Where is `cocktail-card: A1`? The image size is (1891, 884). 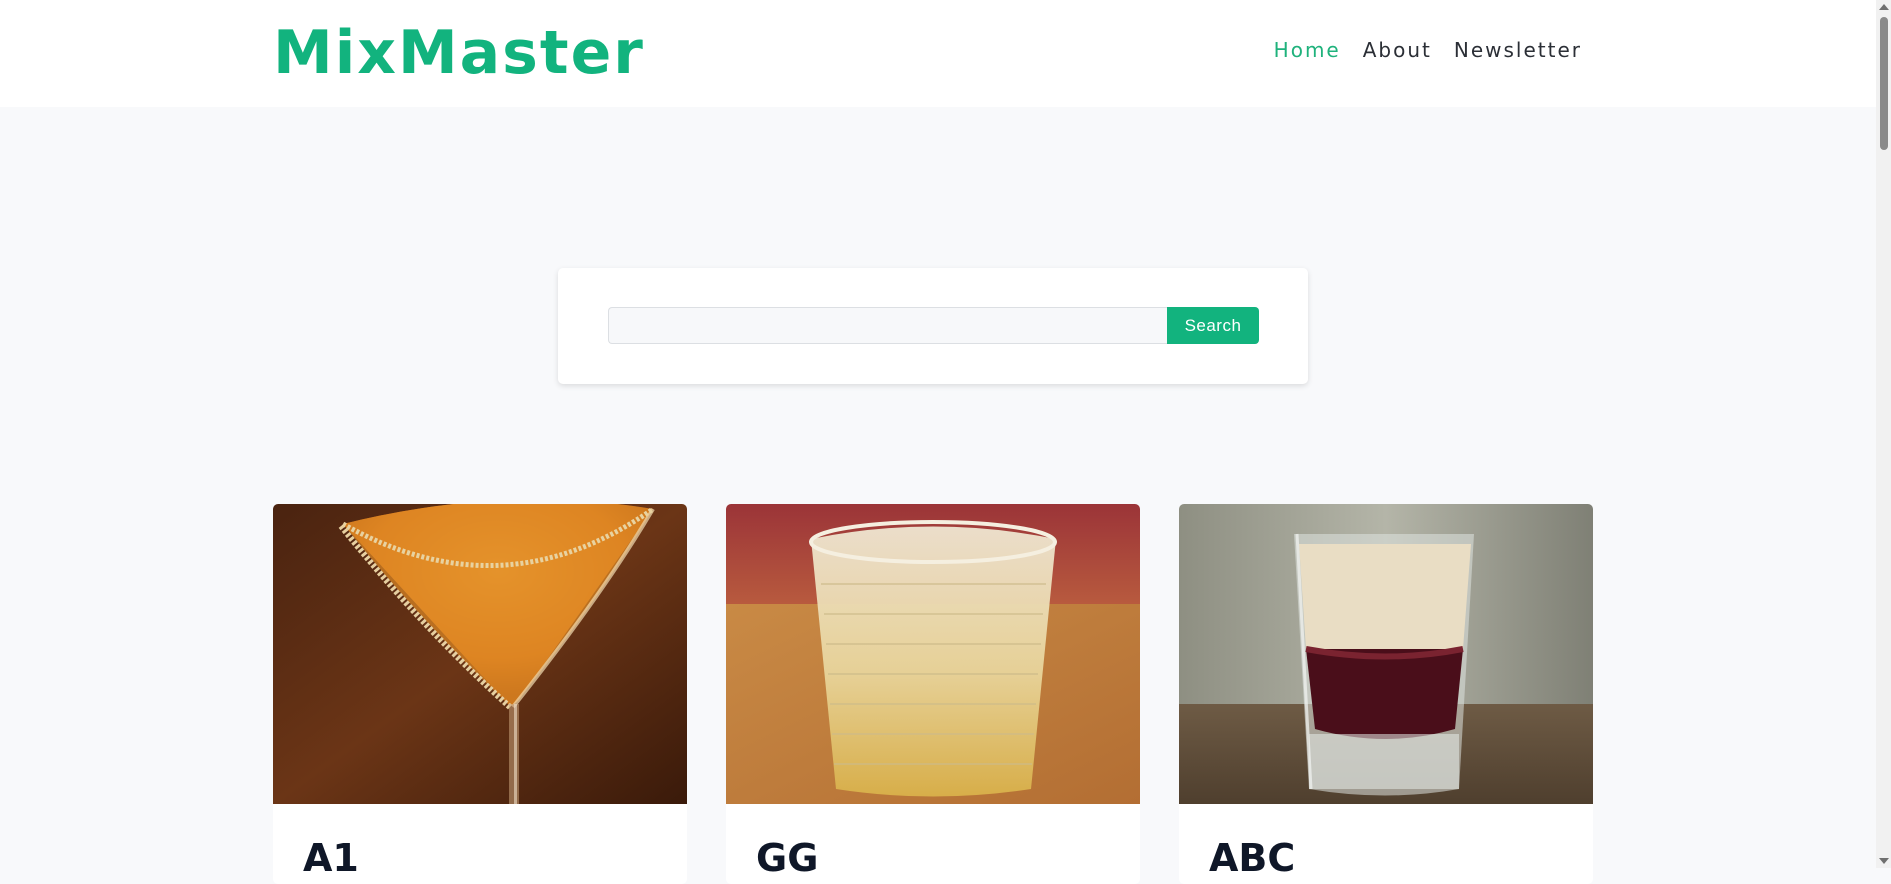
cocktail-card: A1 is located at coordinates (480, 694).